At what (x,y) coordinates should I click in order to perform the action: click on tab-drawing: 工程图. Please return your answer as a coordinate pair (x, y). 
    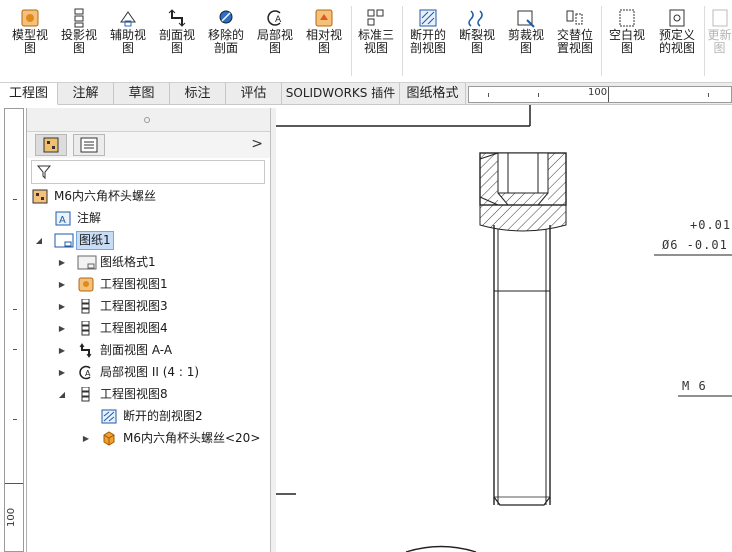
    Looking at the image, I should click on (29, 94).